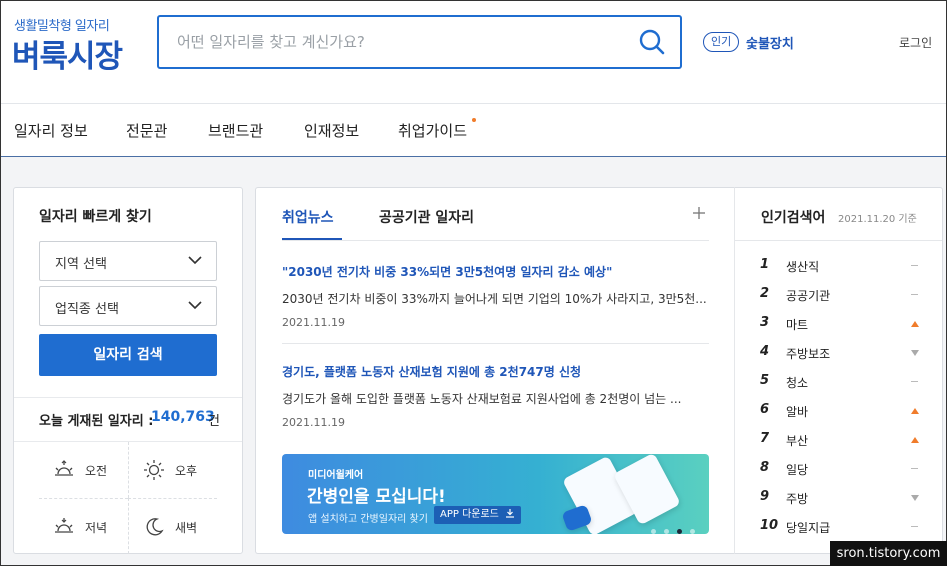 The height and width of the screenshot is (566, 947). I want to click on search-input, so click(397, 42).